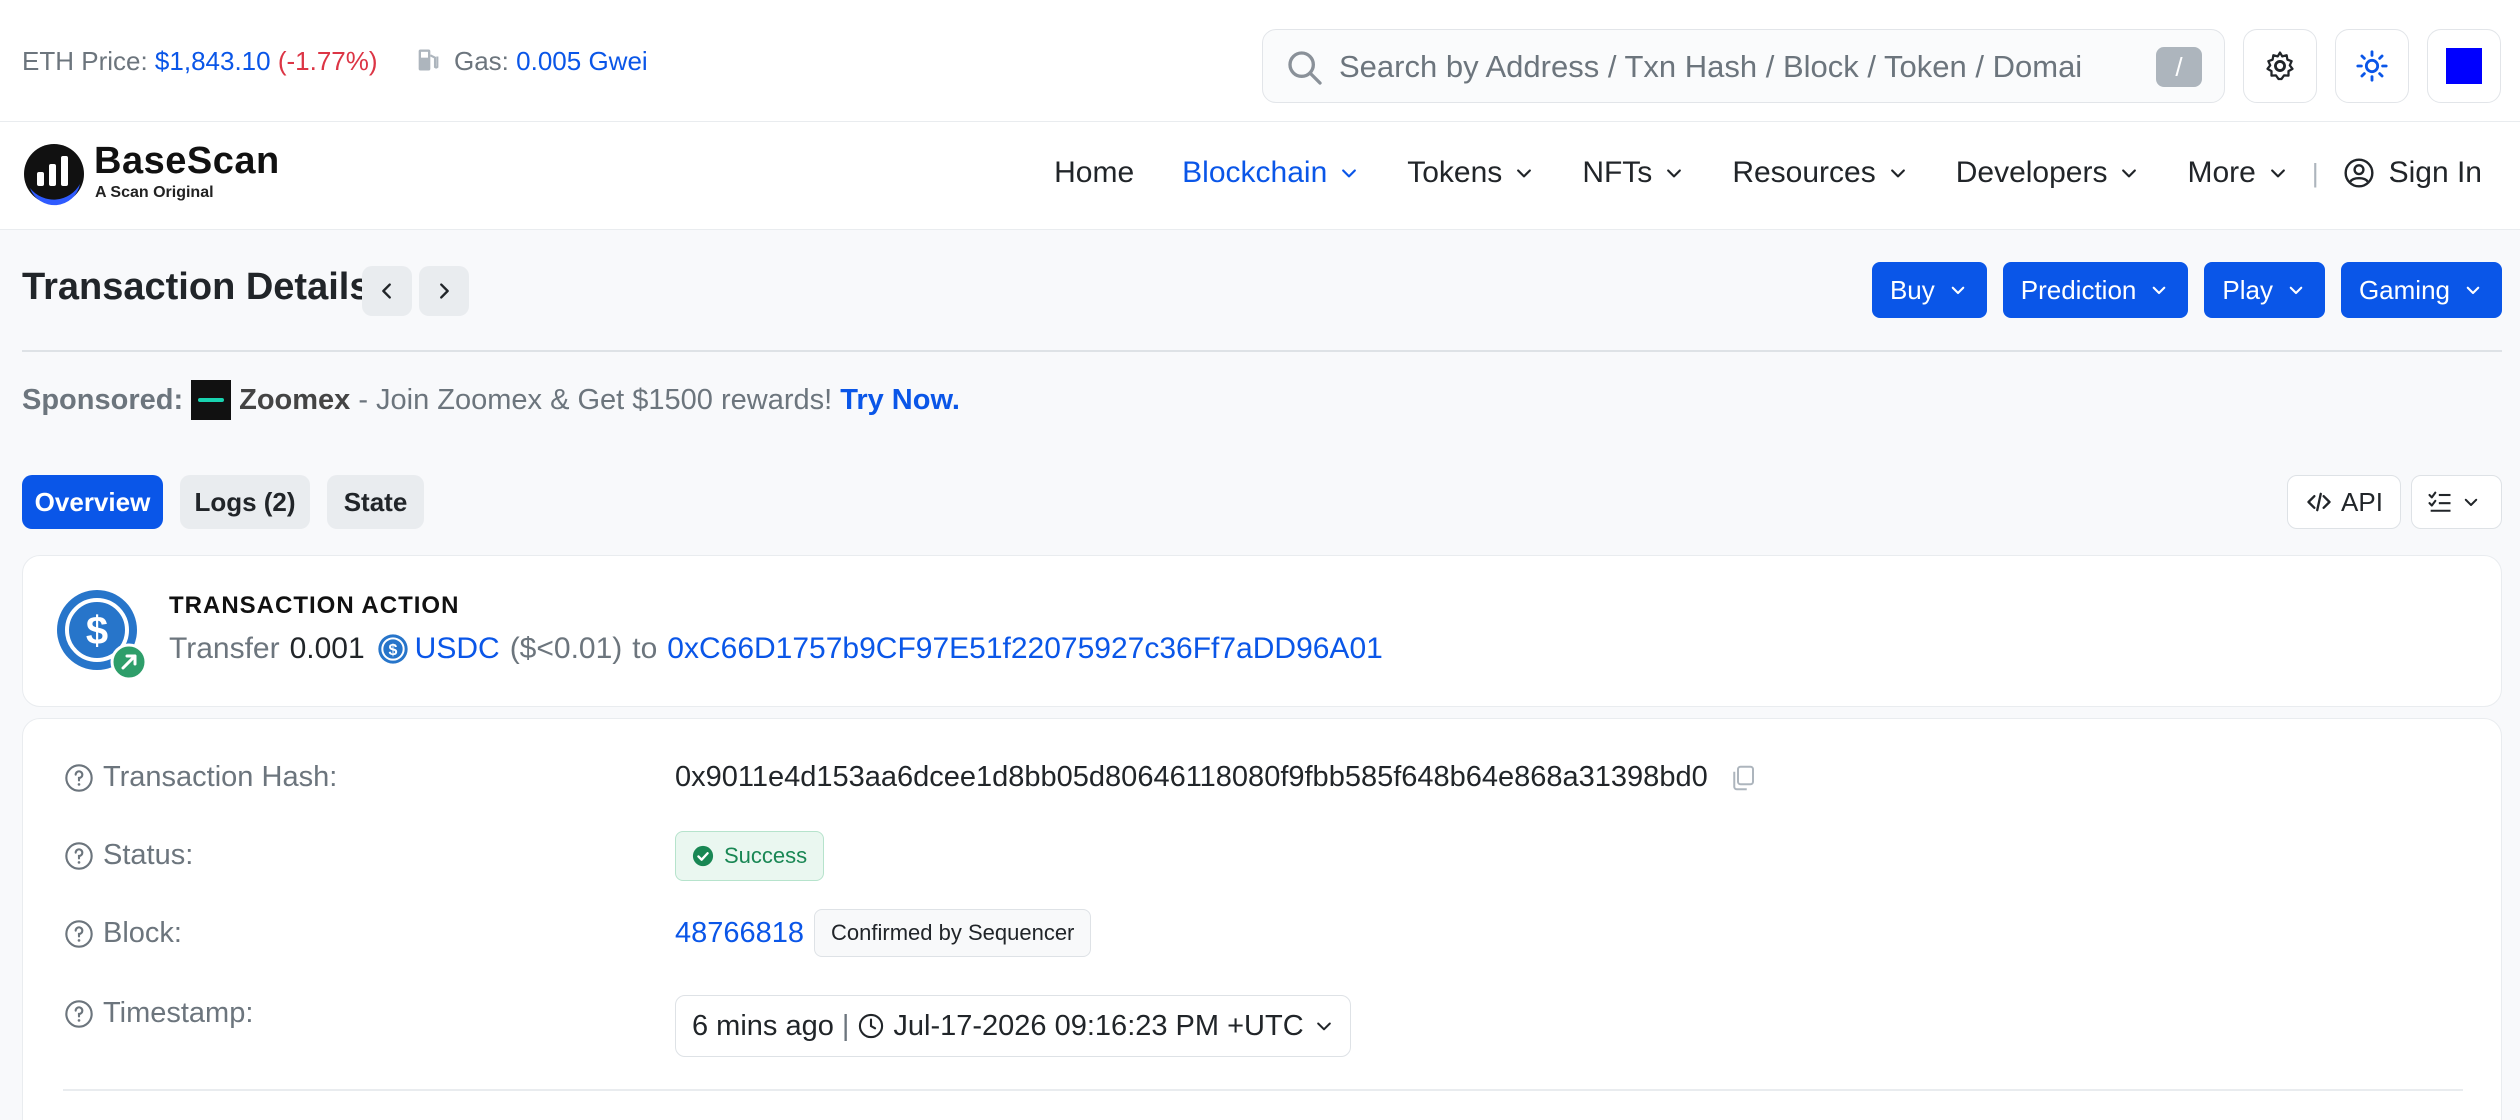 Image resolution: width=2520 pixels, height=1120 pixels. Describe the element at coordinates (1263, 1090) in the screenshot. I see `details-divider` at that location.